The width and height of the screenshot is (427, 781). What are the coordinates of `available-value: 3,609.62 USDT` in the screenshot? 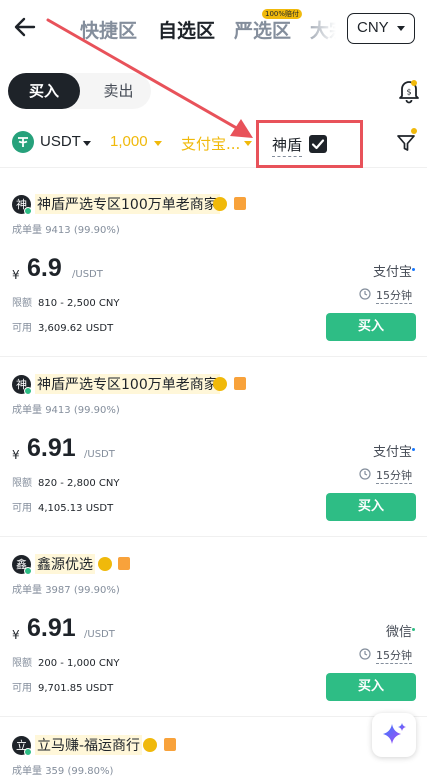 It's located at (76, 328).